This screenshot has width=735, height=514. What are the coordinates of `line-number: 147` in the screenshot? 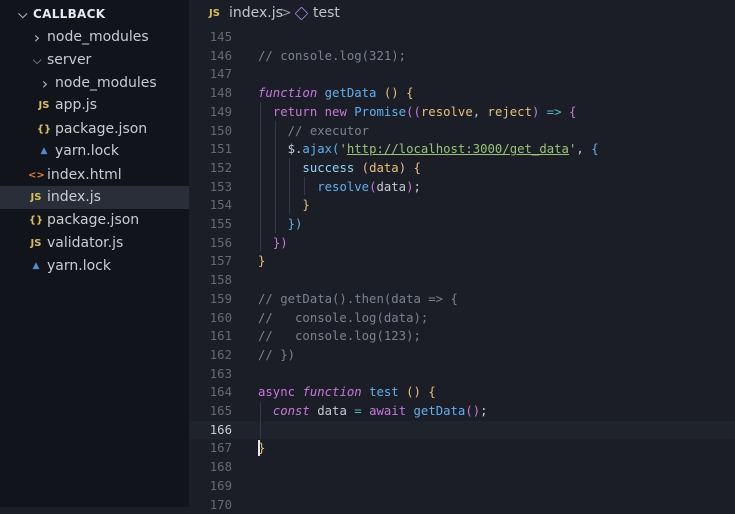 It's located at (212, 74).